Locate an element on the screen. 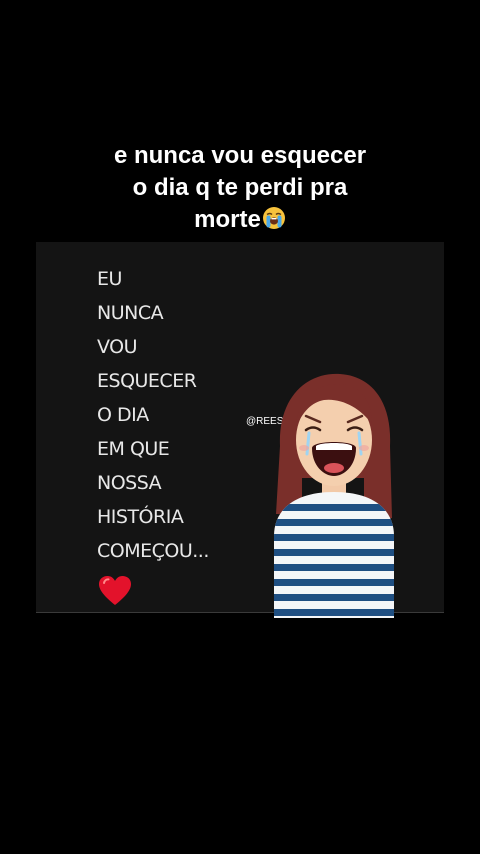 The width and height of the screenshot is (480, 854). caption-line-3: morte is located at coordinates (240, 220).